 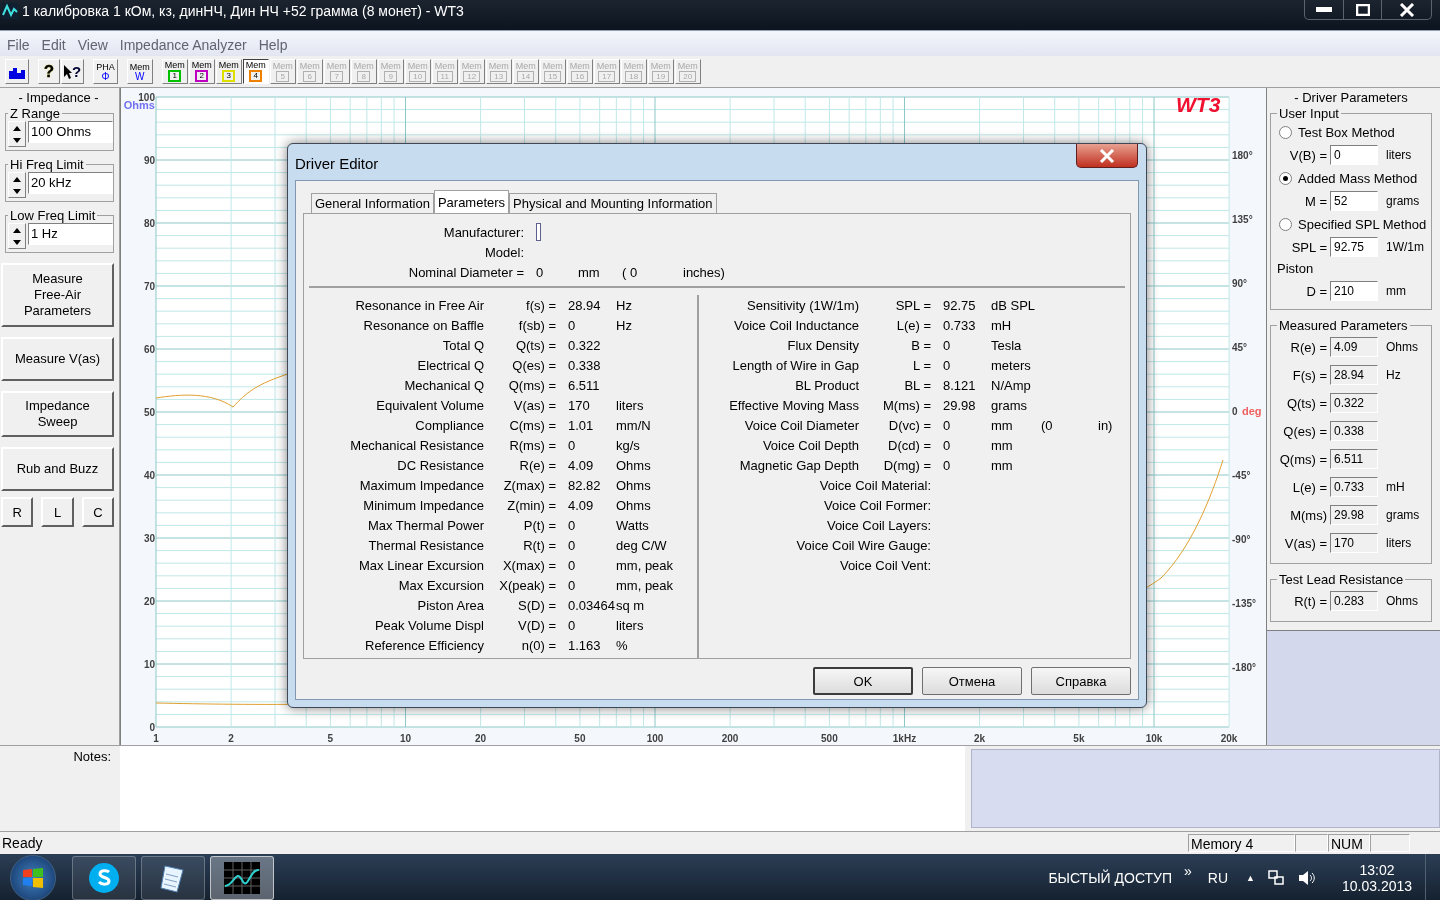 I want to click on axis-label: 135°, so click(x=1242, y=219).